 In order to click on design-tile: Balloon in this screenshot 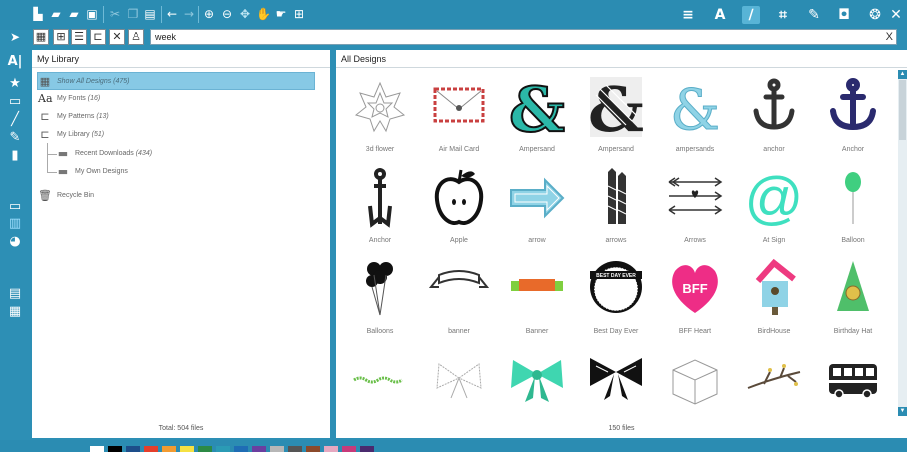, I will do `click(853, 210)`.